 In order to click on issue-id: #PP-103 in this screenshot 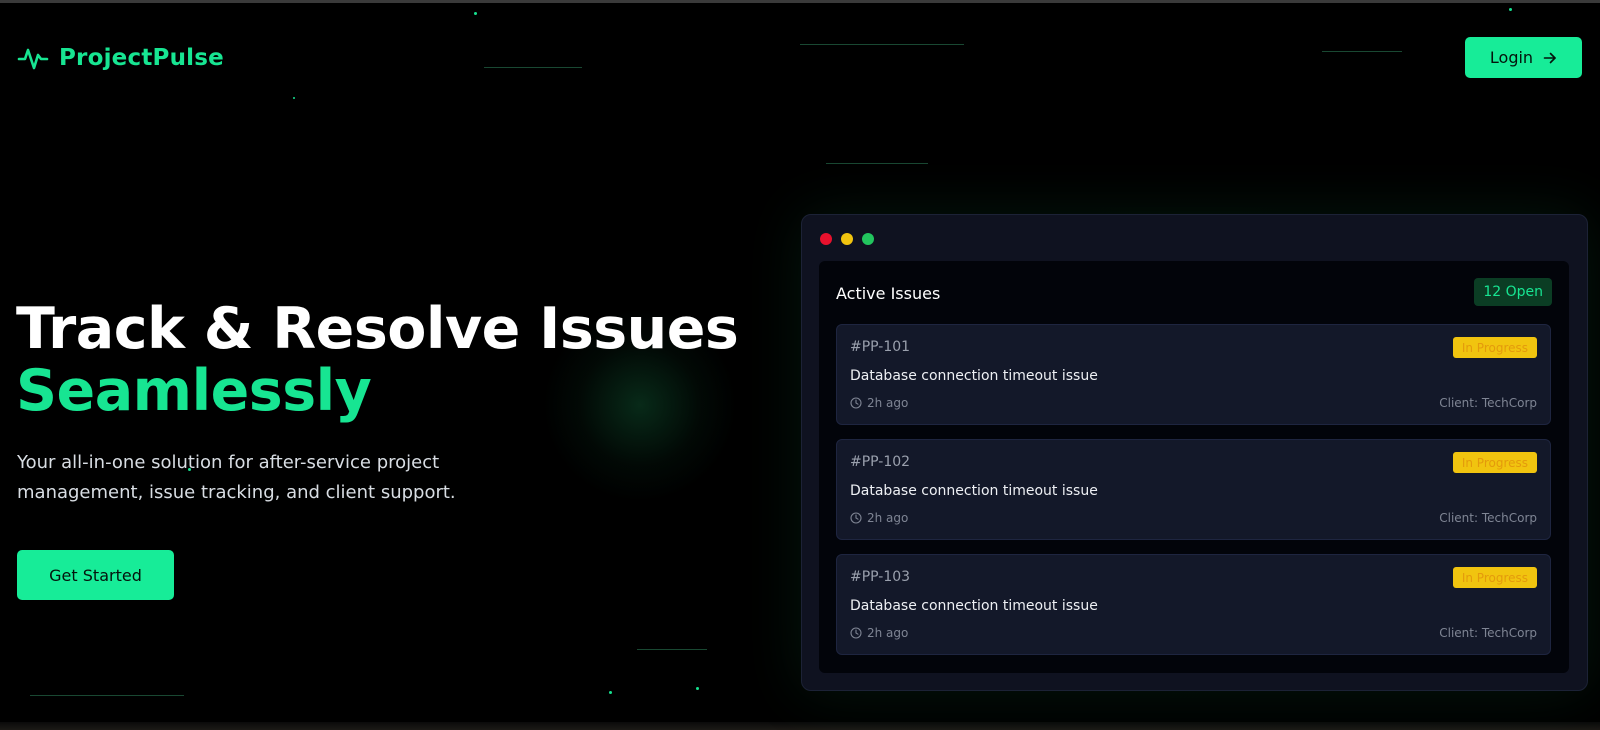, I will do `click(880, 577)`.